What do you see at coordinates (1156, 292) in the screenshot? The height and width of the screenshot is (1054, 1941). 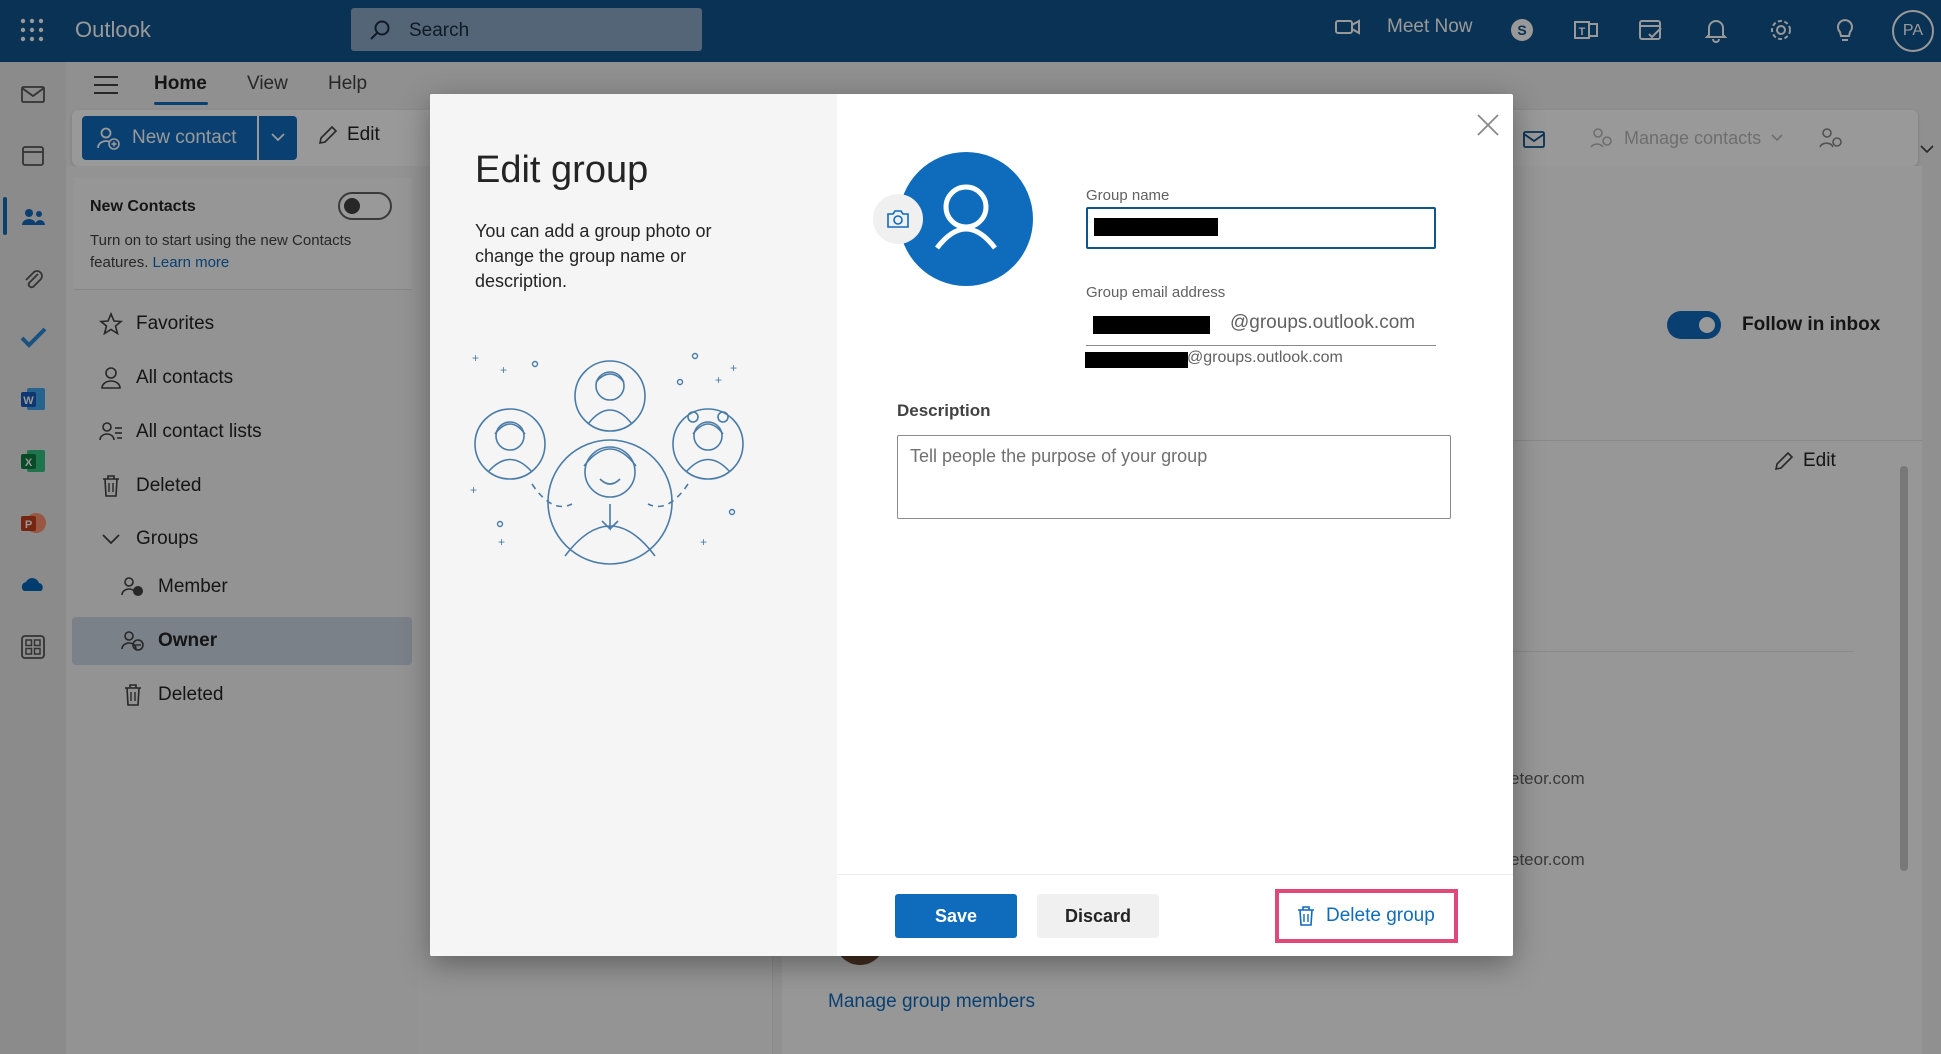 I see `group-email-label: Group email address` at bounding box center [1156, 292].